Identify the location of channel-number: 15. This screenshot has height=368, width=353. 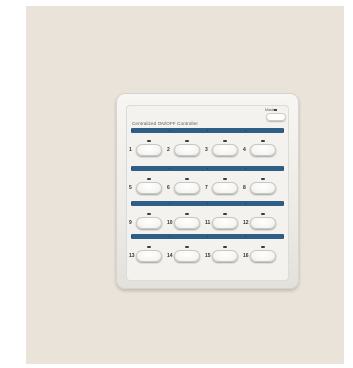
(208, 256).